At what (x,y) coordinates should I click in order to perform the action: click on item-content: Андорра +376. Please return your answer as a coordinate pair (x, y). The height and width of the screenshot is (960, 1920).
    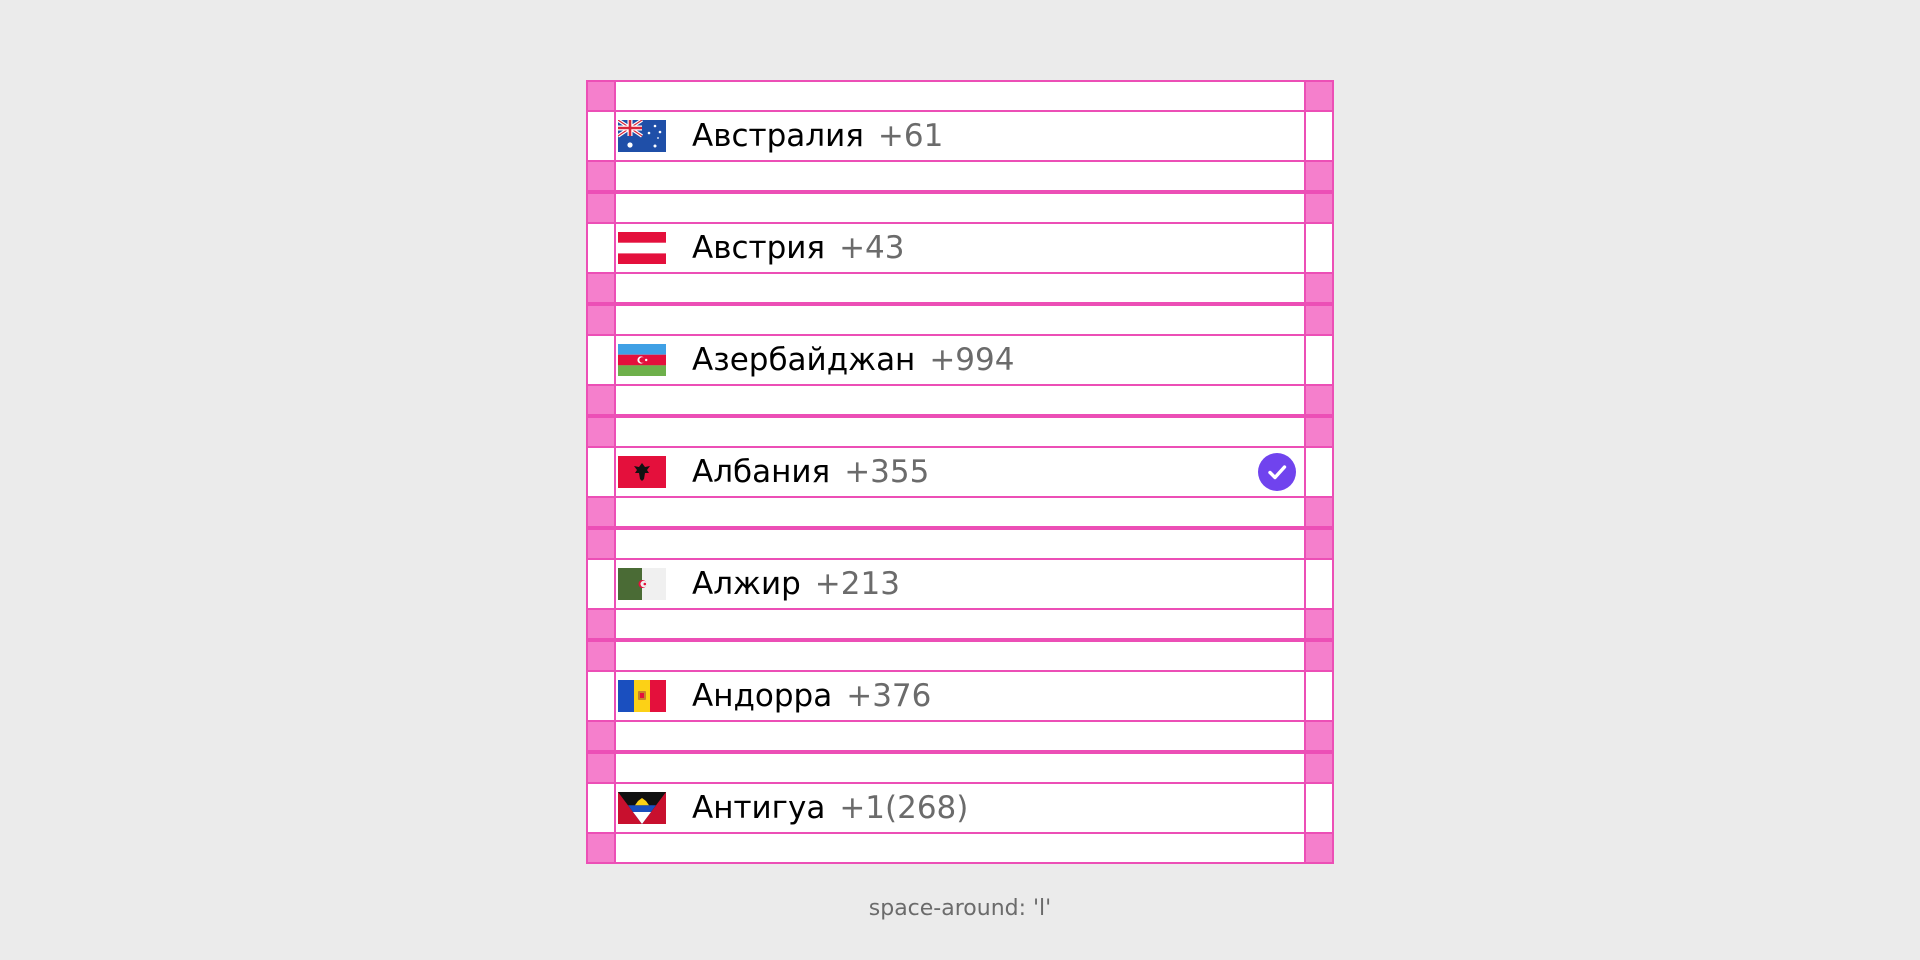
    Looking at the image, I should click on (960, 696).